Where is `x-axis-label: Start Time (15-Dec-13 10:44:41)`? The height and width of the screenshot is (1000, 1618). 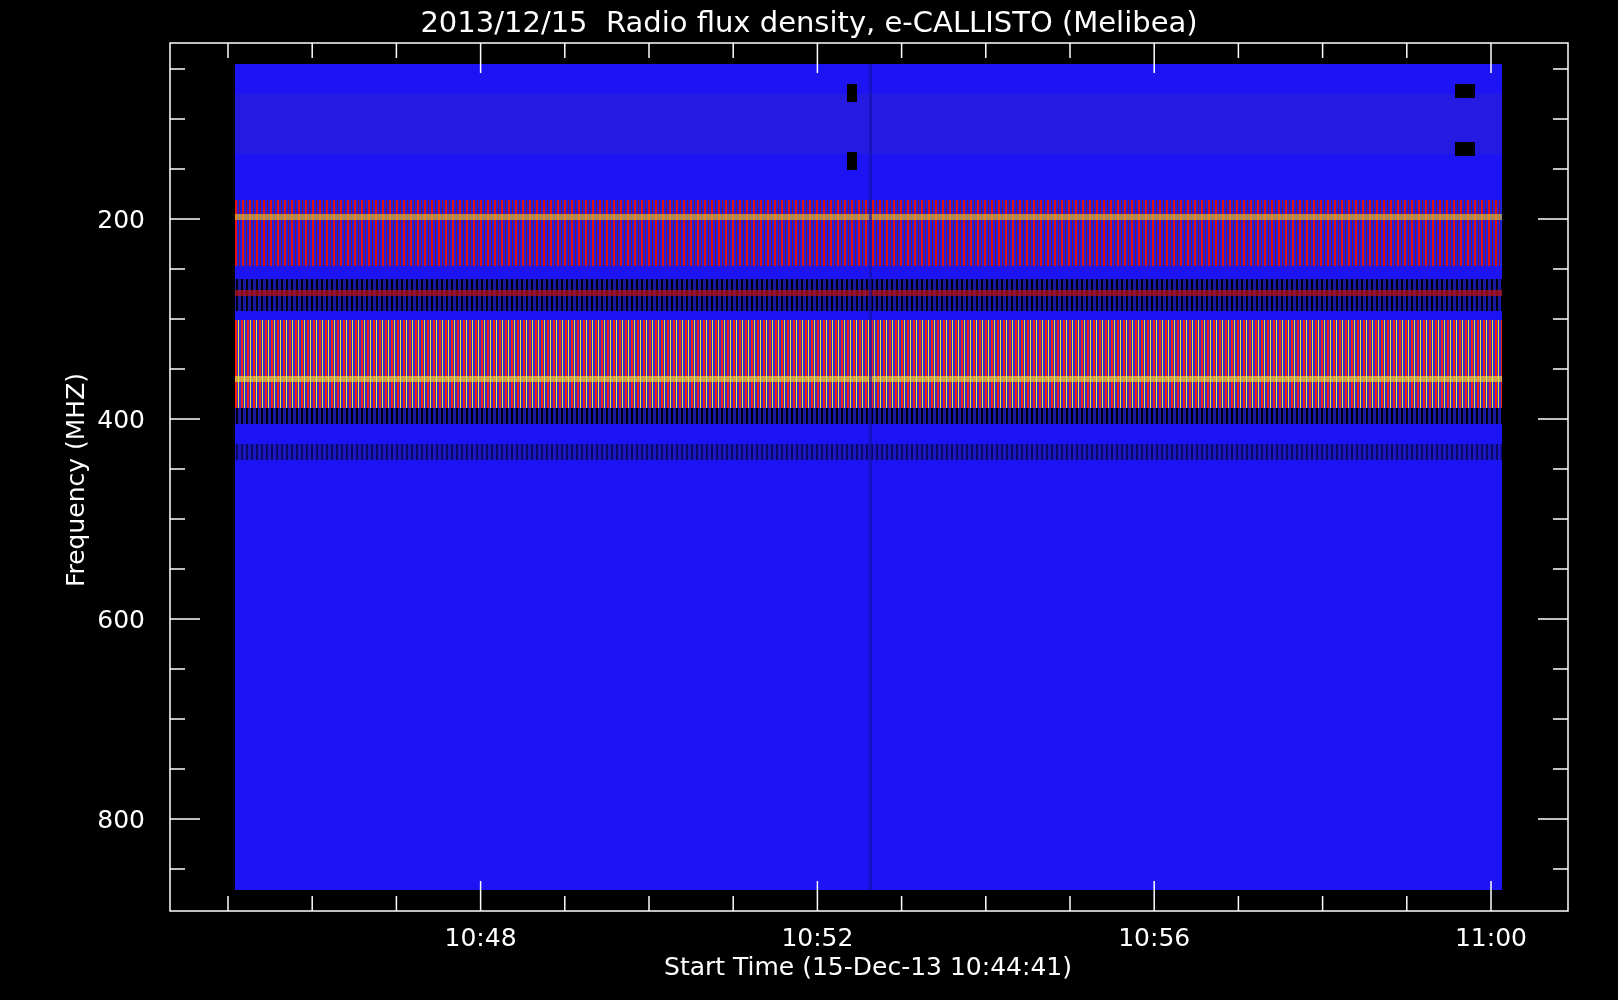 x-axis-label: Start Time (15-Dec-13 10:44:41) is located at coordinates (868, 966).